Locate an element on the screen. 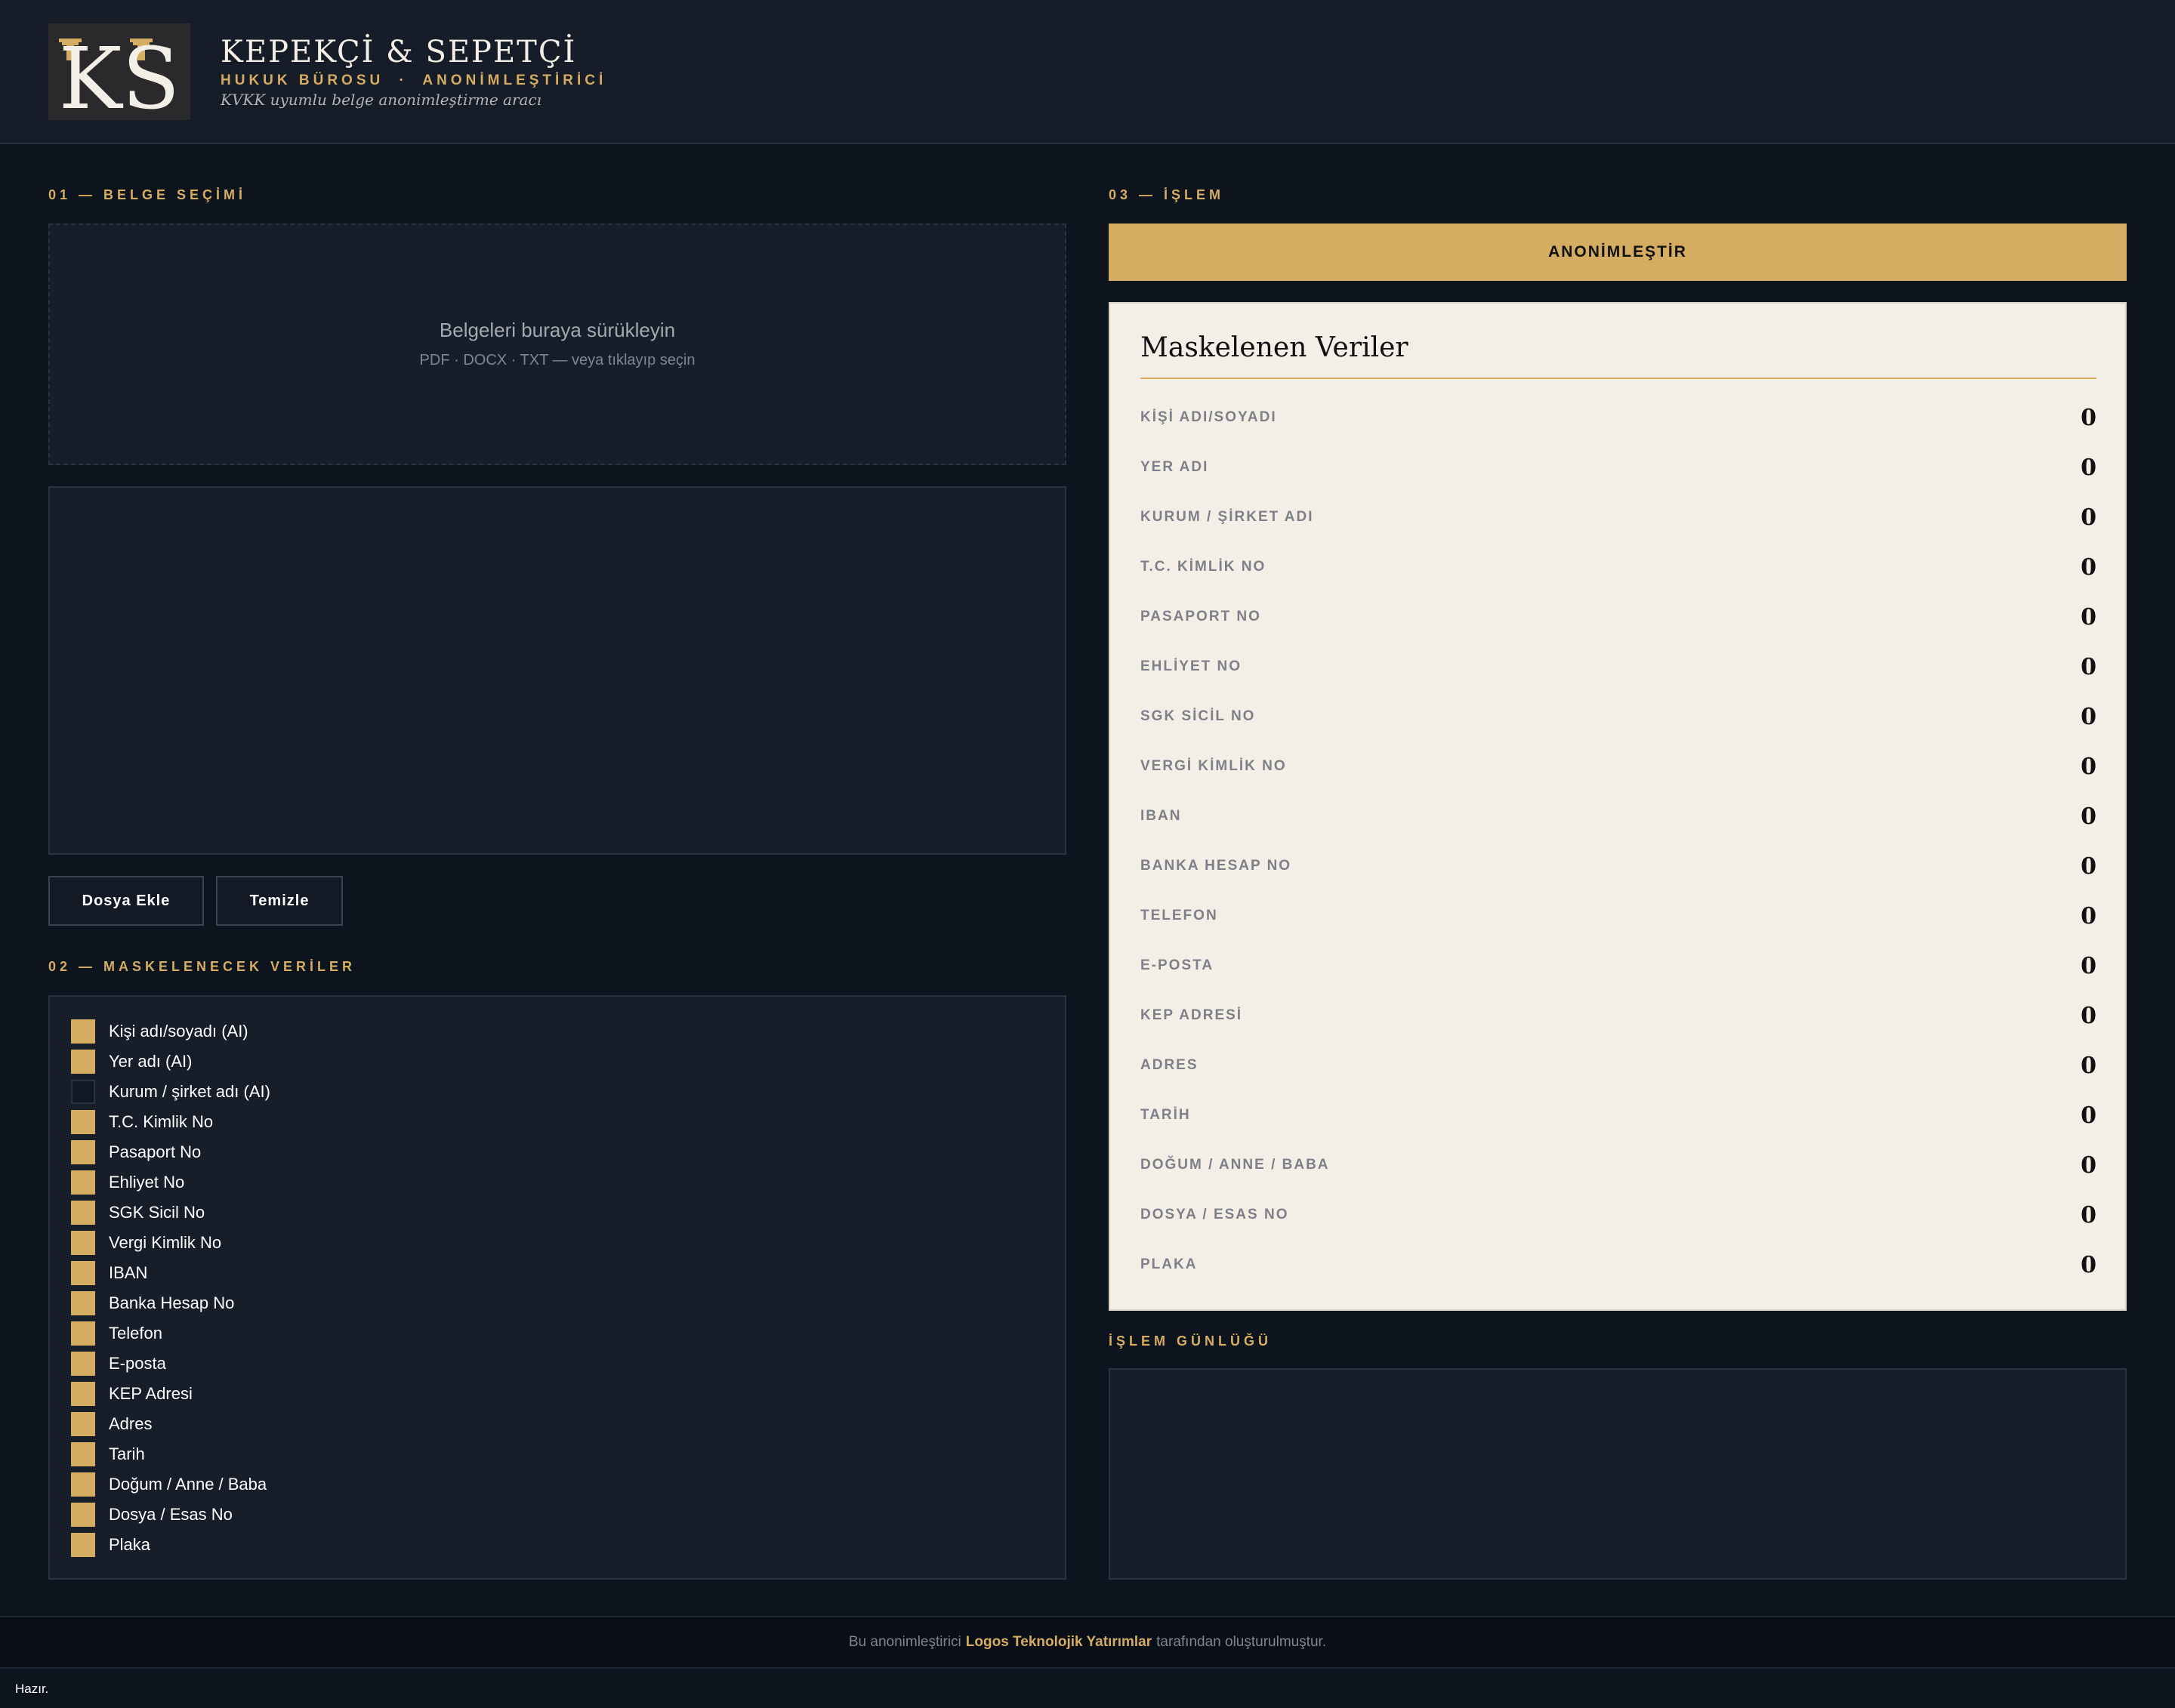  masked-count-label: SGK SİCİL NO is located at coordinates (1198, 716).